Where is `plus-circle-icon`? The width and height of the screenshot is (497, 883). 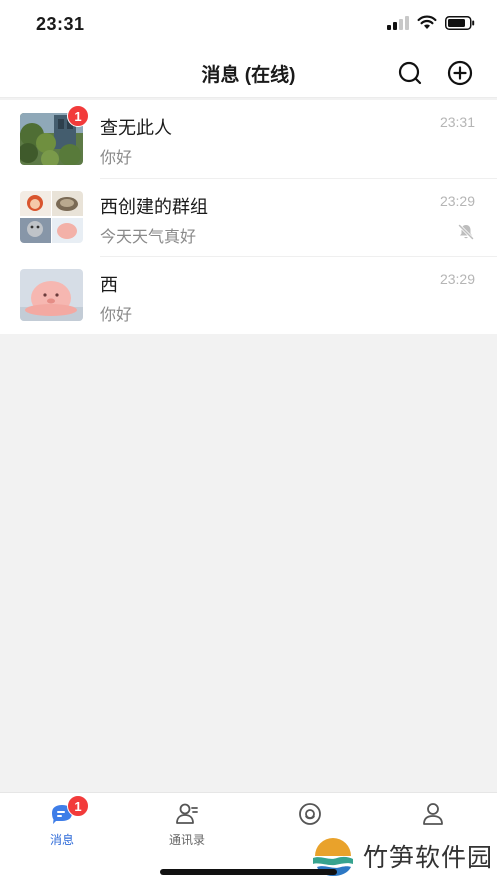 plus-circle-icon is located at coordinates (460, 73).